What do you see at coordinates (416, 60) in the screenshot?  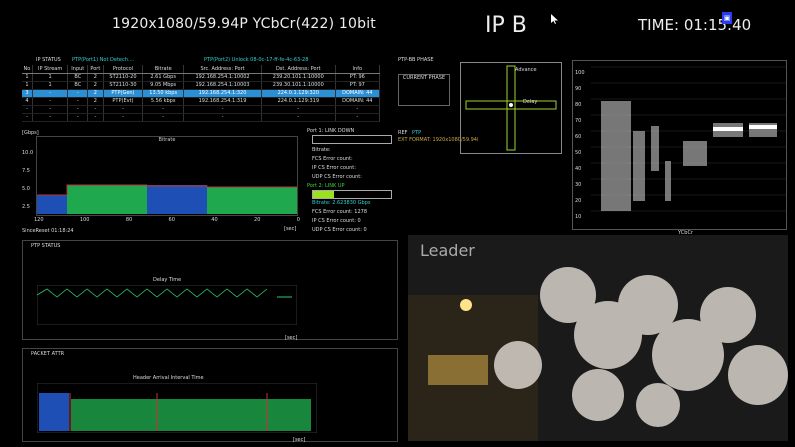 I see `ptp-phase-title: PTP-BB PHASE` at bounding box center [416, 60].